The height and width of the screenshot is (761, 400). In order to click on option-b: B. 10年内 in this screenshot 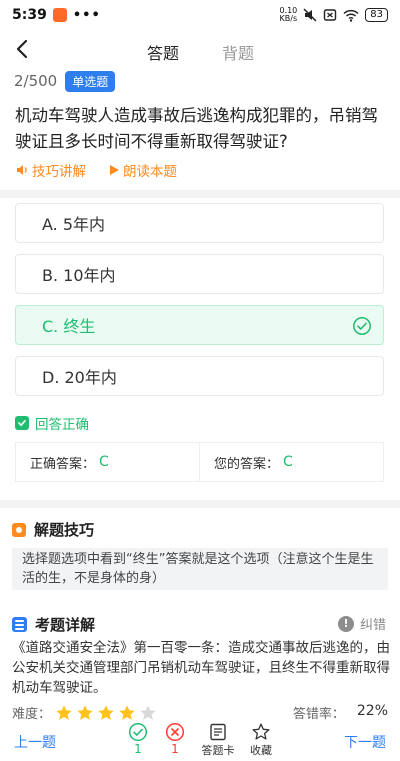, I will do `click(199, 274)`.